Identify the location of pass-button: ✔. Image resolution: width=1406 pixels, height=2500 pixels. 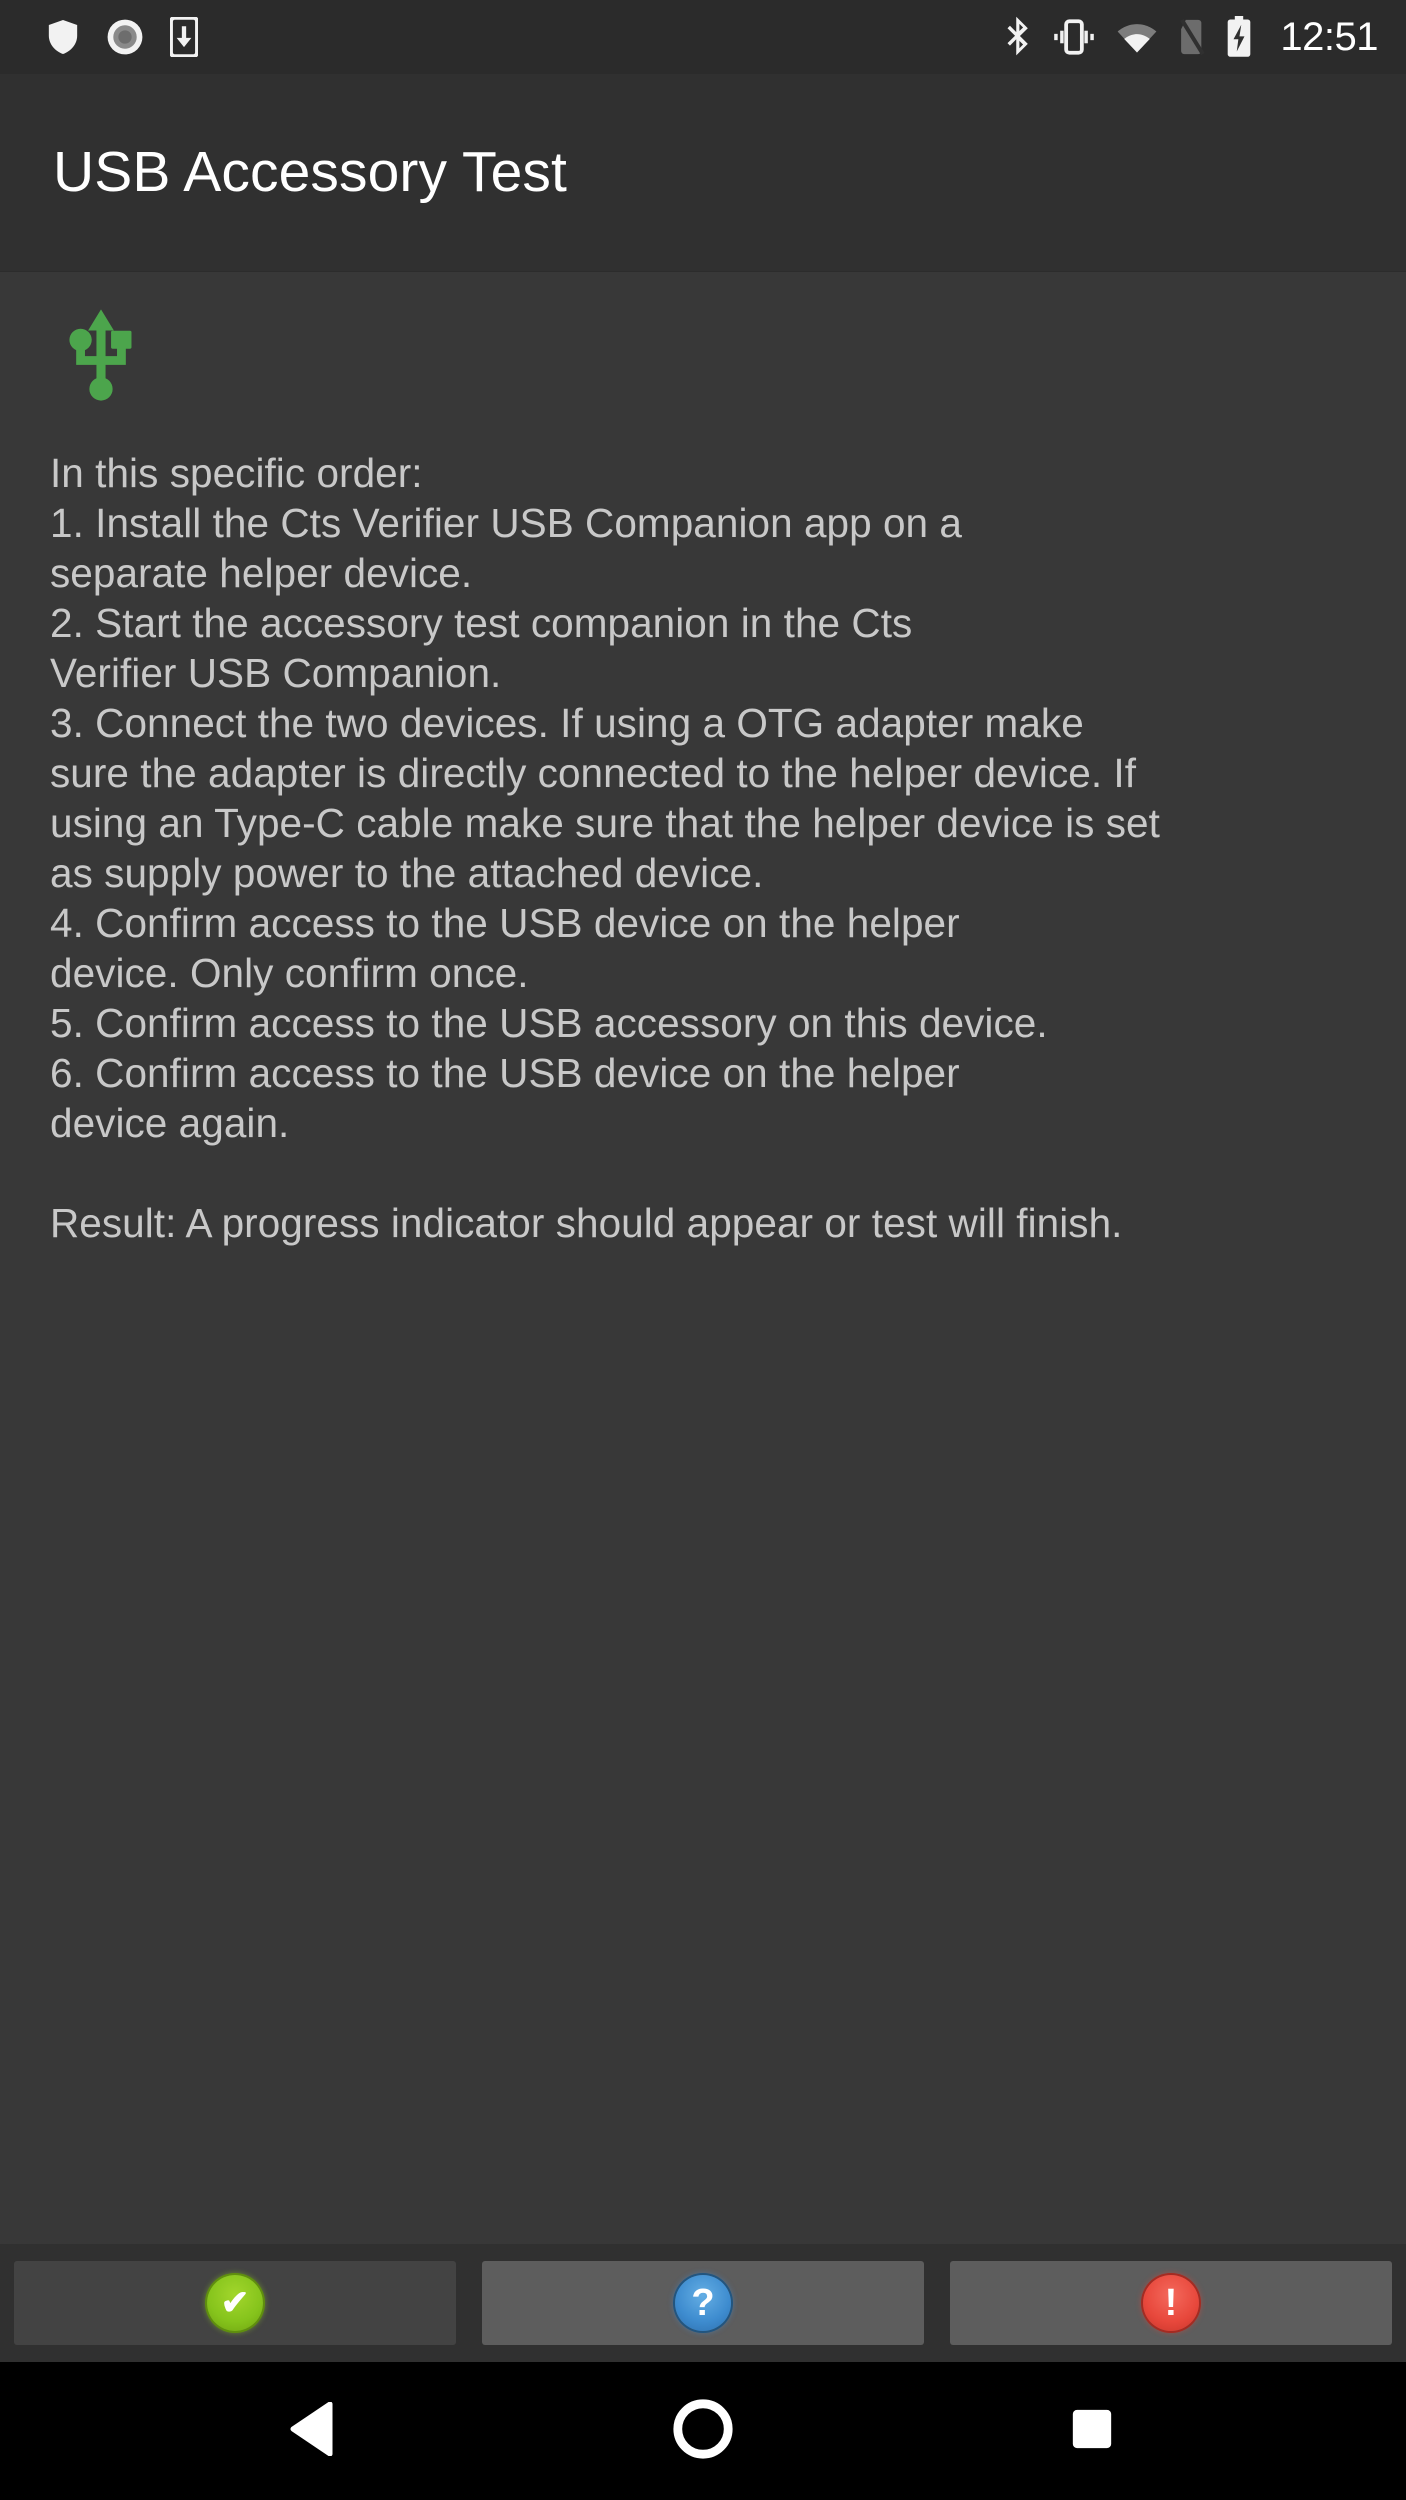
(235, 2303).